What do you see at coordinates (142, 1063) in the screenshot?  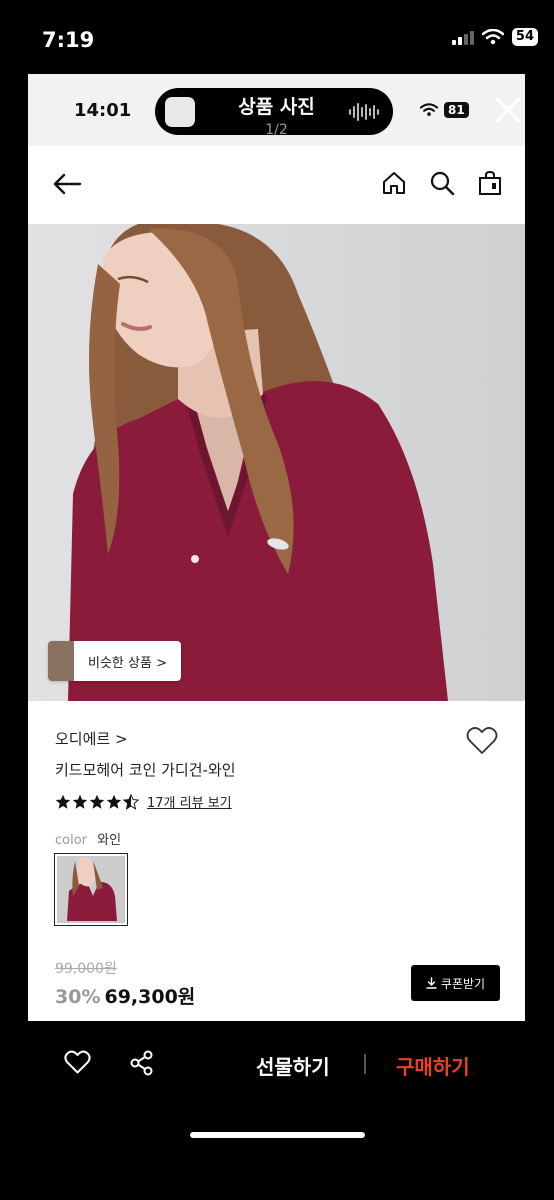 I see `share-icon` at bounding box center [142, 1063].